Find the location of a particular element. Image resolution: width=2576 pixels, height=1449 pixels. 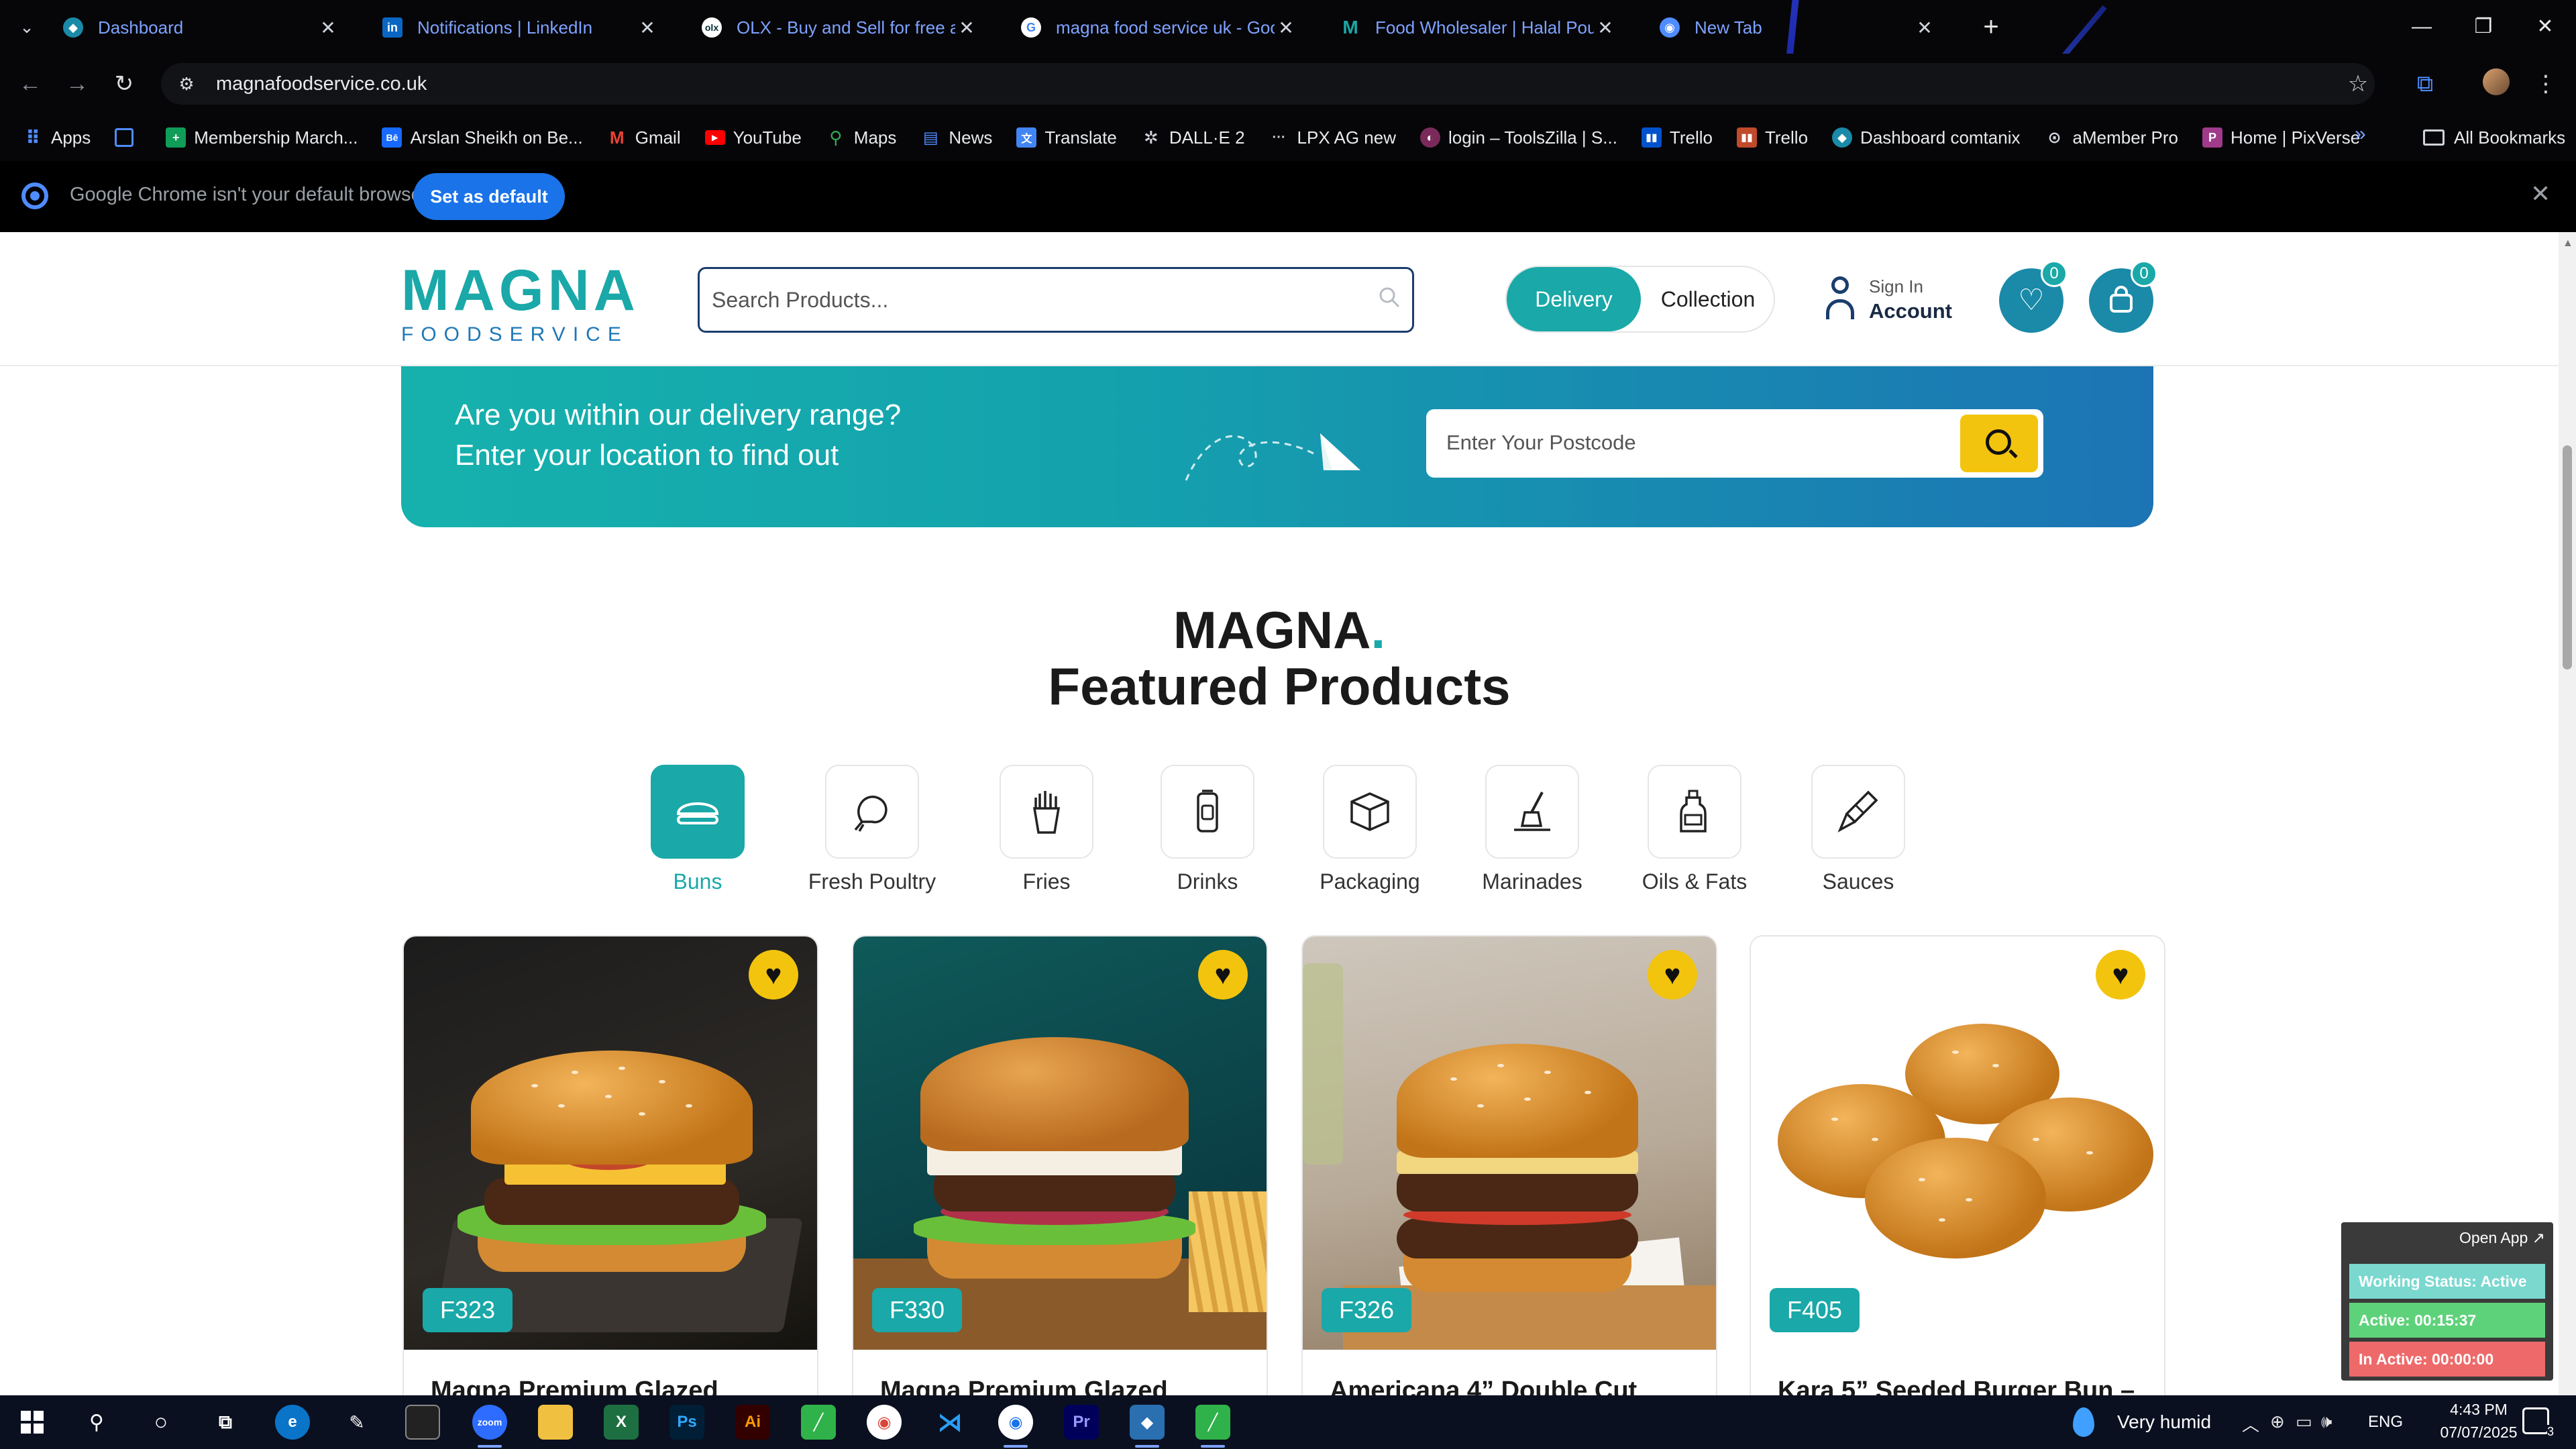

product-name: Americana 4” Double Cut is located at coordinates (1483, 1386).